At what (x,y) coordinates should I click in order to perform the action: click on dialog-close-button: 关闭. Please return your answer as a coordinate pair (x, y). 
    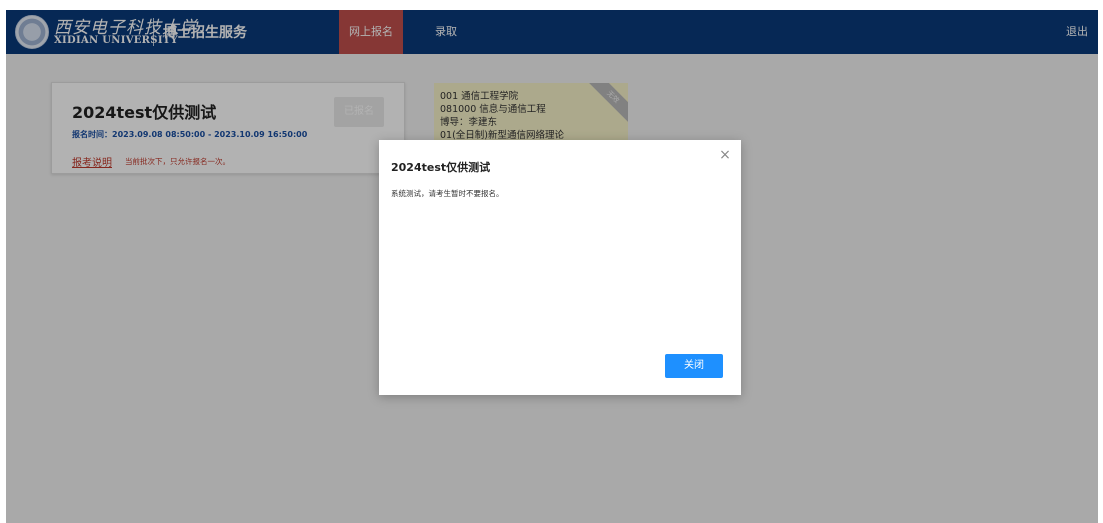
    Looking at the image, I should click on (694, 366).